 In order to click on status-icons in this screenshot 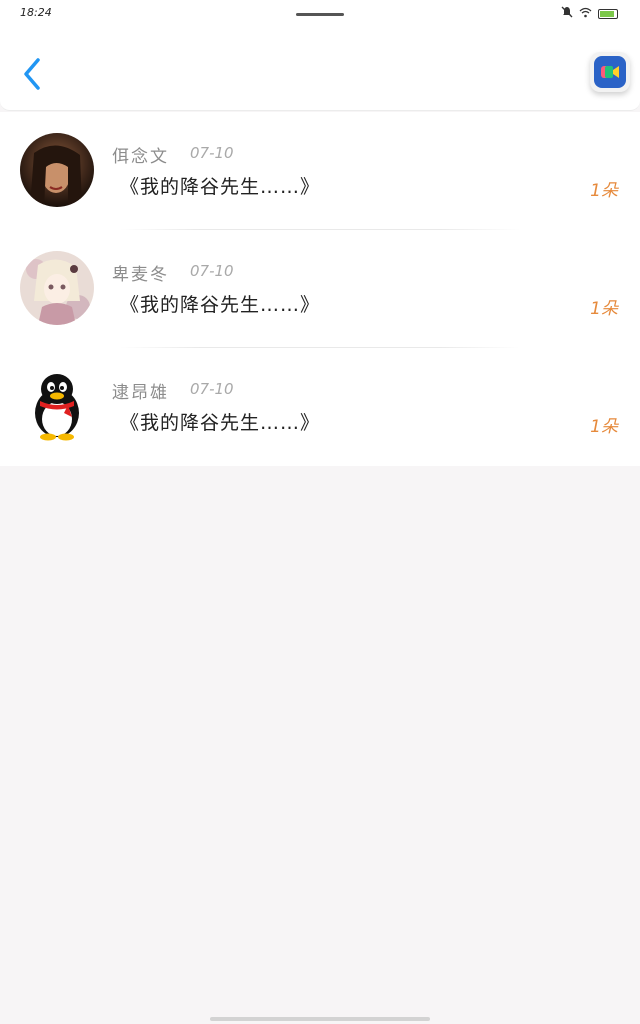, I will do `click(589, 13)`.